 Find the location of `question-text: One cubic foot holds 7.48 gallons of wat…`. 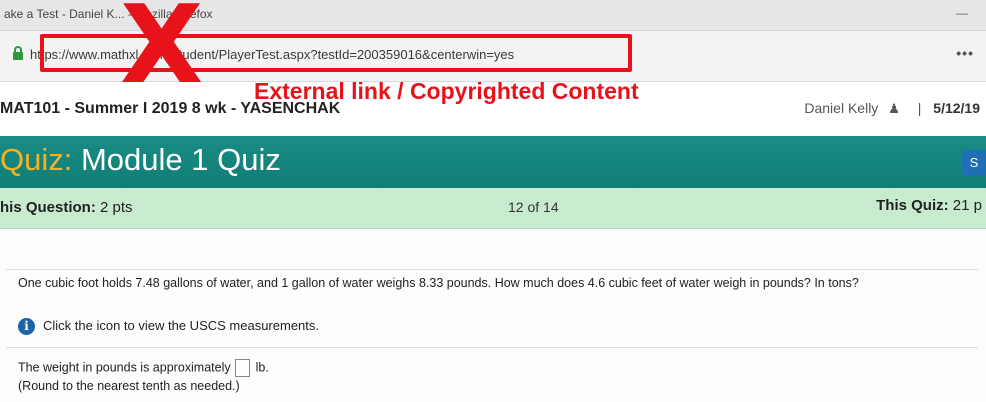

question-text: One cubic foot holds 7.48 gallons of wat… is located at coordinates (438, 283).